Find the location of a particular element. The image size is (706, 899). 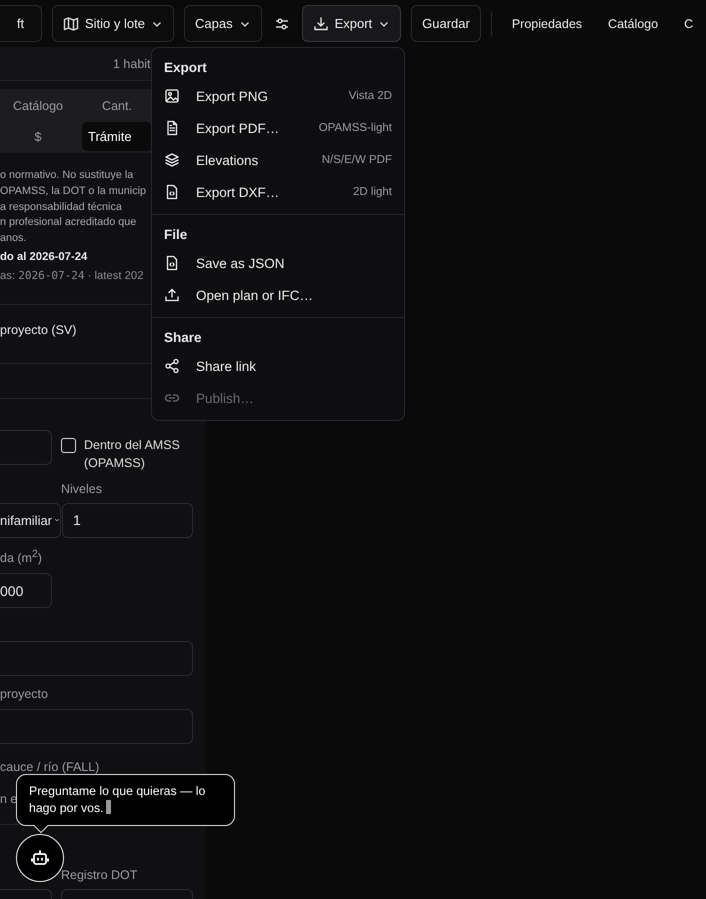

image-icon is located at coordinates (172, 96).